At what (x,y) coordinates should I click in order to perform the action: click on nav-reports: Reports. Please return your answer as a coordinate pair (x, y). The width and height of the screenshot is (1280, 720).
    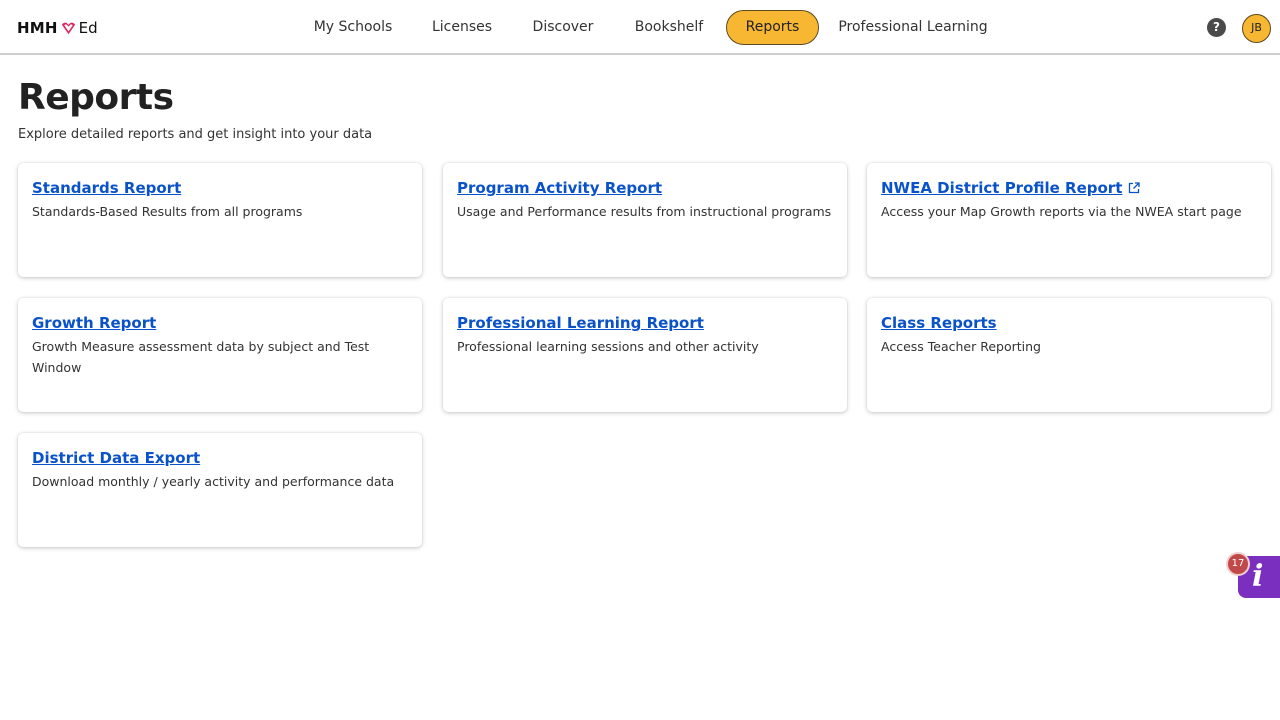
    Looking at the image, I should click on (772, 27).